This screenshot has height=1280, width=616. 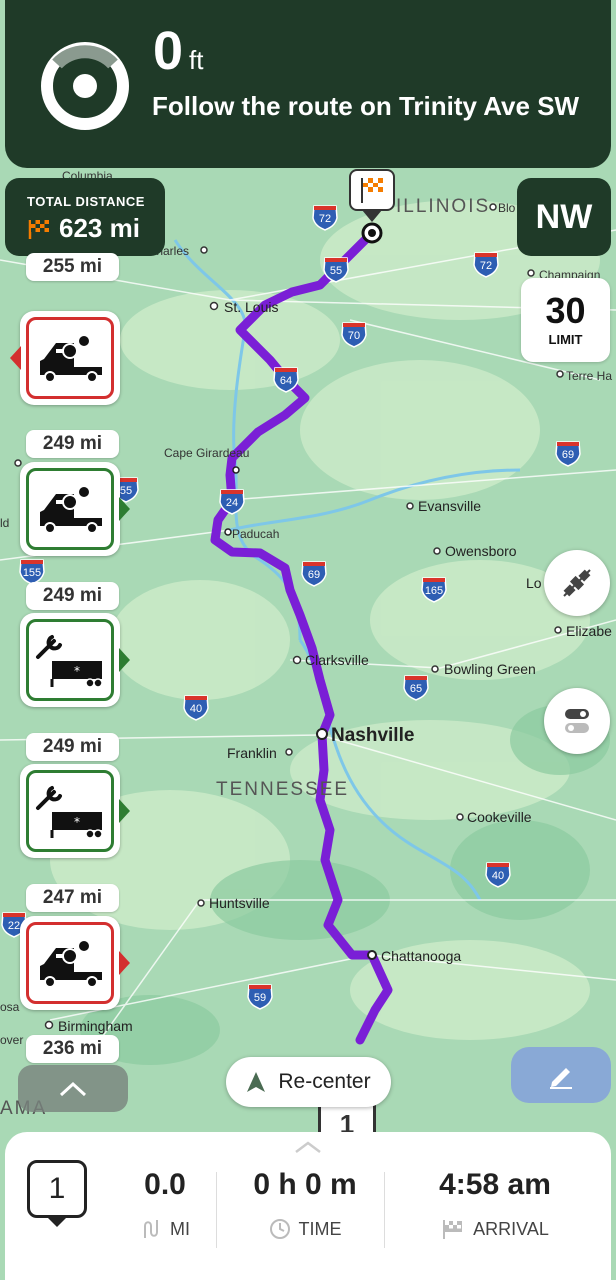 I want to click on time-stat: 0 h 0 m TIME, so click(x=305, y=1204).